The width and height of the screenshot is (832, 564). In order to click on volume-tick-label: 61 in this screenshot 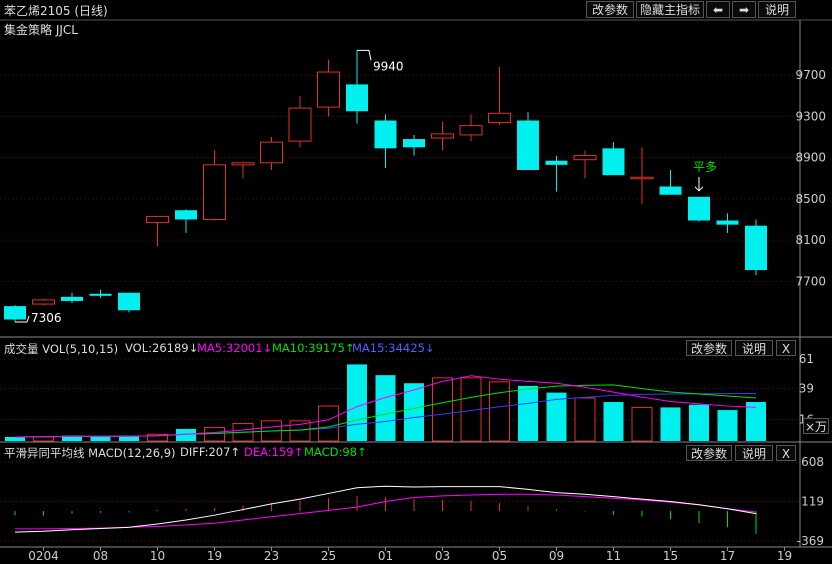, I will do `click(806, 359)`.